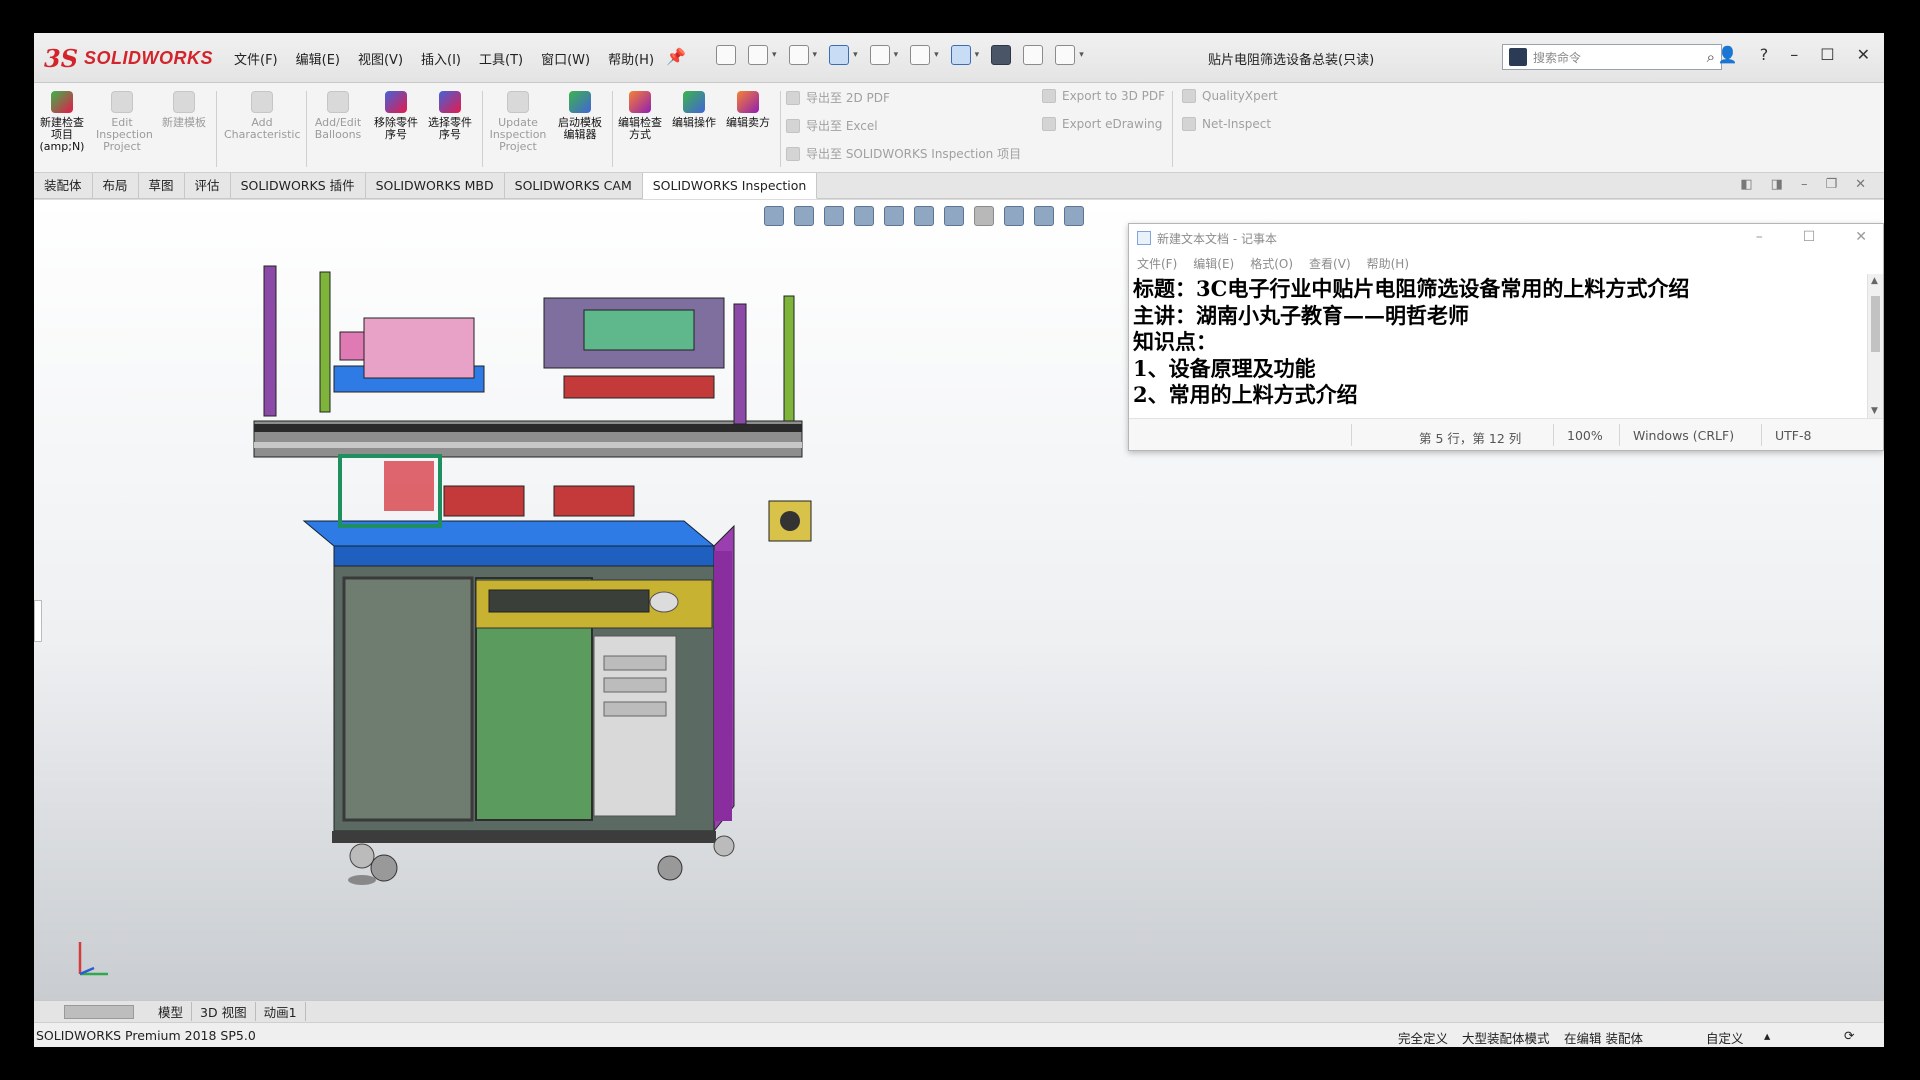 The height and width of the screenshot is (1080, 1920). What do you see at coordinates (1874, 411) in the screenshot?
I see `scroll-down-icon: ▼` at bounding box center [1874, 411].